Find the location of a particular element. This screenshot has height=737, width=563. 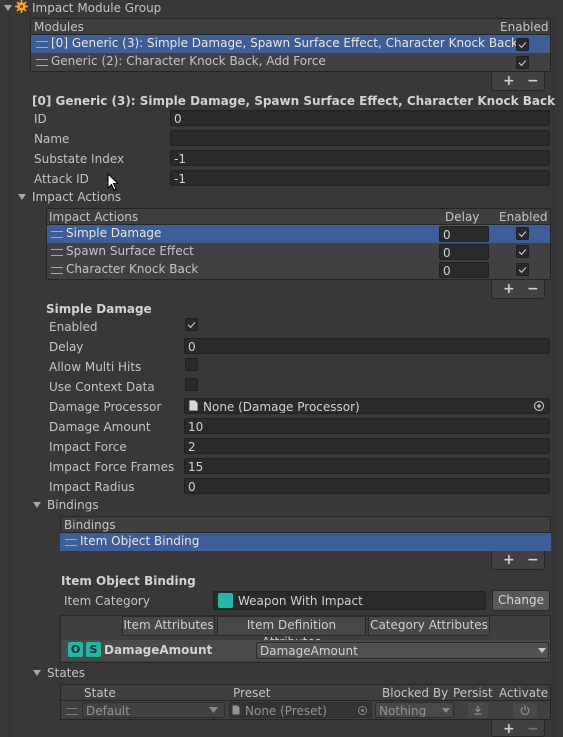

item-category-field: Weapon With Impact is located at coordinates (349, 600).